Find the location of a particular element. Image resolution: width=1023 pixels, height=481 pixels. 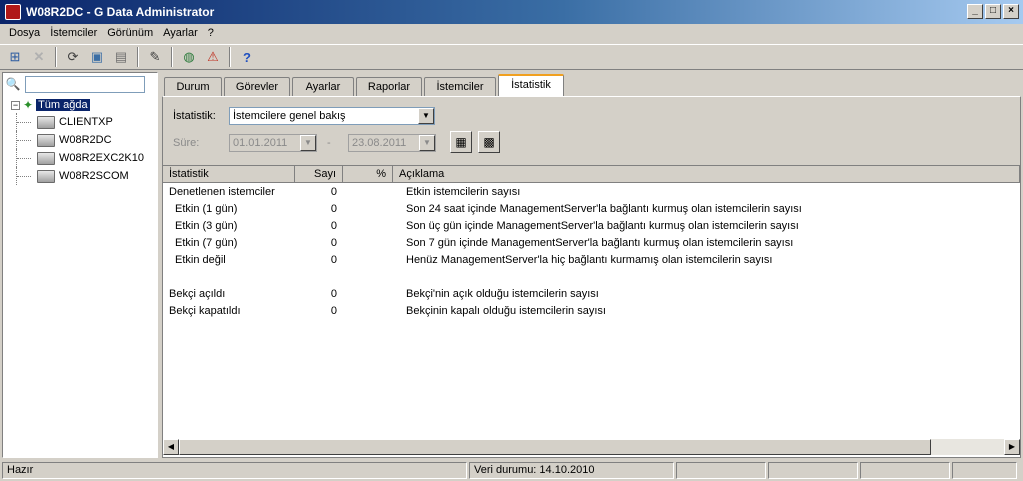

menu-dosya: Dosya is located at coordinates (24, 34).